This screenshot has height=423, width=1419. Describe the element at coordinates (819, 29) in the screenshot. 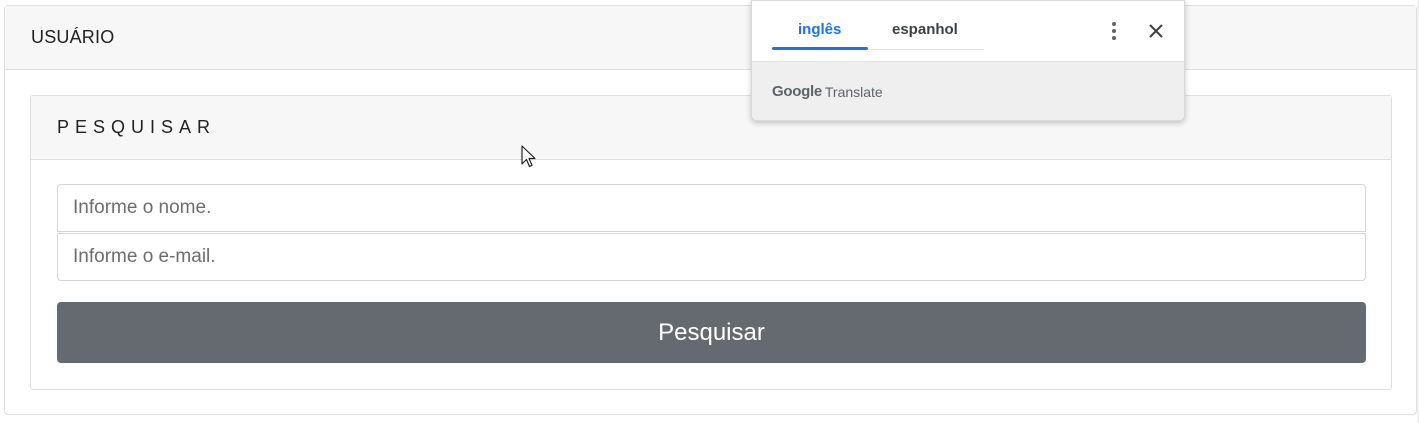

I see `tab-english: inglês` at that location.